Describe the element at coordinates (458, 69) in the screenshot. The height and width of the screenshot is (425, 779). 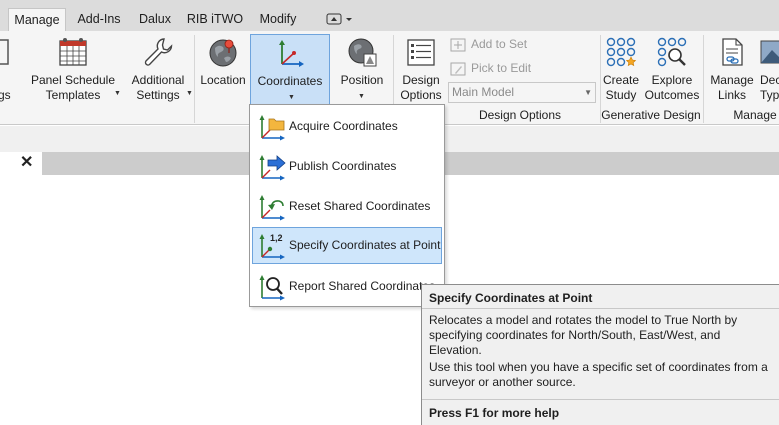
I see `pick-to-edit-icon` at that location.